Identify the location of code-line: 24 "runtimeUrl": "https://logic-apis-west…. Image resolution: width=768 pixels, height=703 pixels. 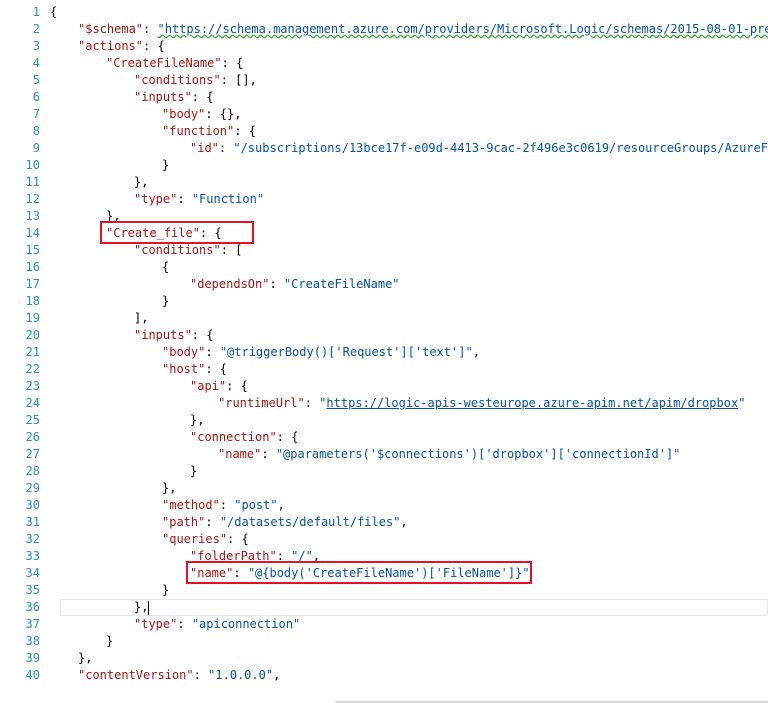
(373, 403).